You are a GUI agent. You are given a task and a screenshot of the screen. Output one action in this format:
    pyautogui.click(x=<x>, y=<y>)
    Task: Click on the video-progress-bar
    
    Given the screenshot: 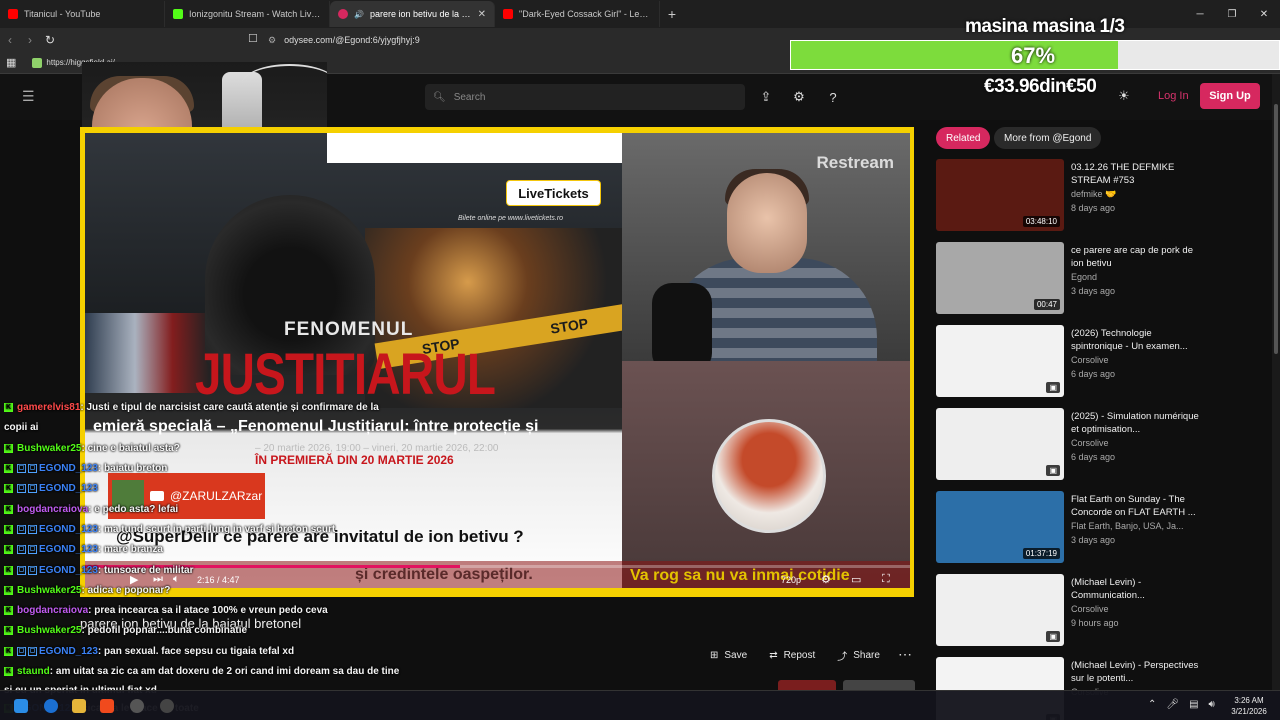 What is the action you would take?
    pyautogui.click(x=497, y=566)
    